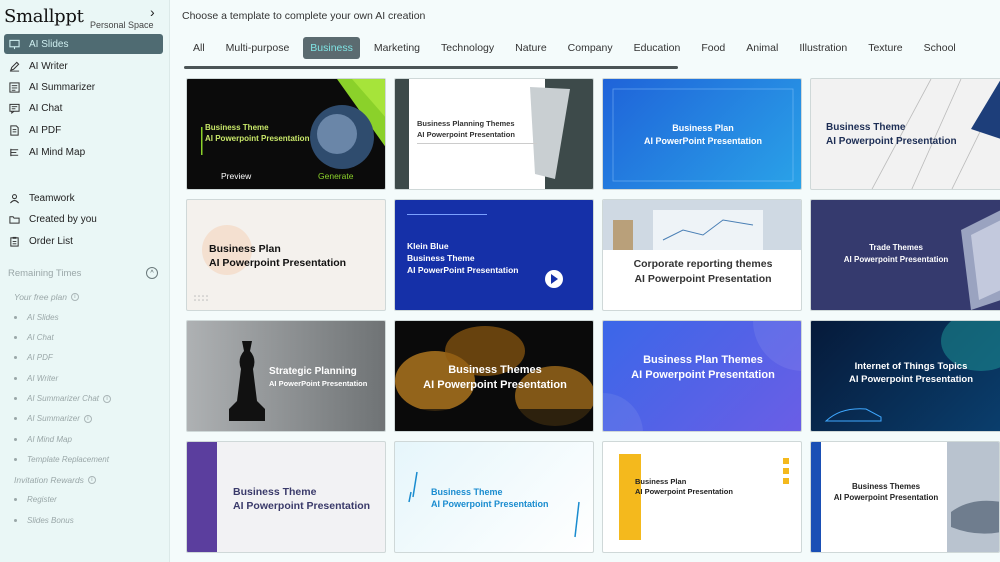  I want to click on nav-label: AI Slides, so click(49, 44).